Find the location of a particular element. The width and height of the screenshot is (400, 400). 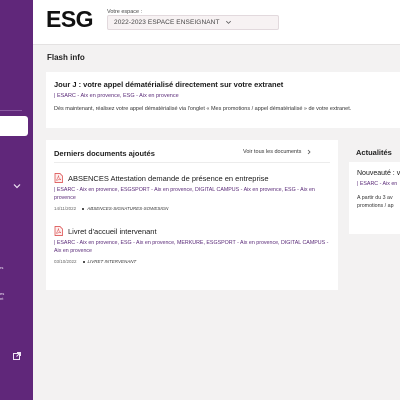

space-selector: 2022-2023 ESPACE ENSEIGNANT is located at coordinates (193, 22).